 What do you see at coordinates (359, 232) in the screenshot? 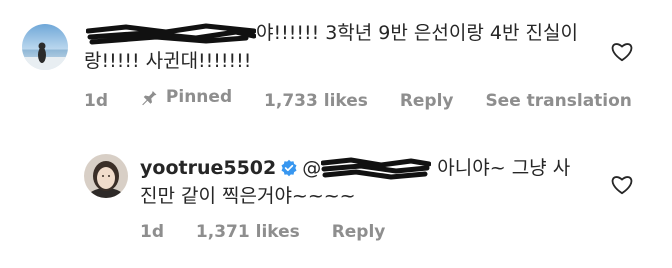
I see `comment-2-reply-button: Reply` at bounding box center [359, 232].